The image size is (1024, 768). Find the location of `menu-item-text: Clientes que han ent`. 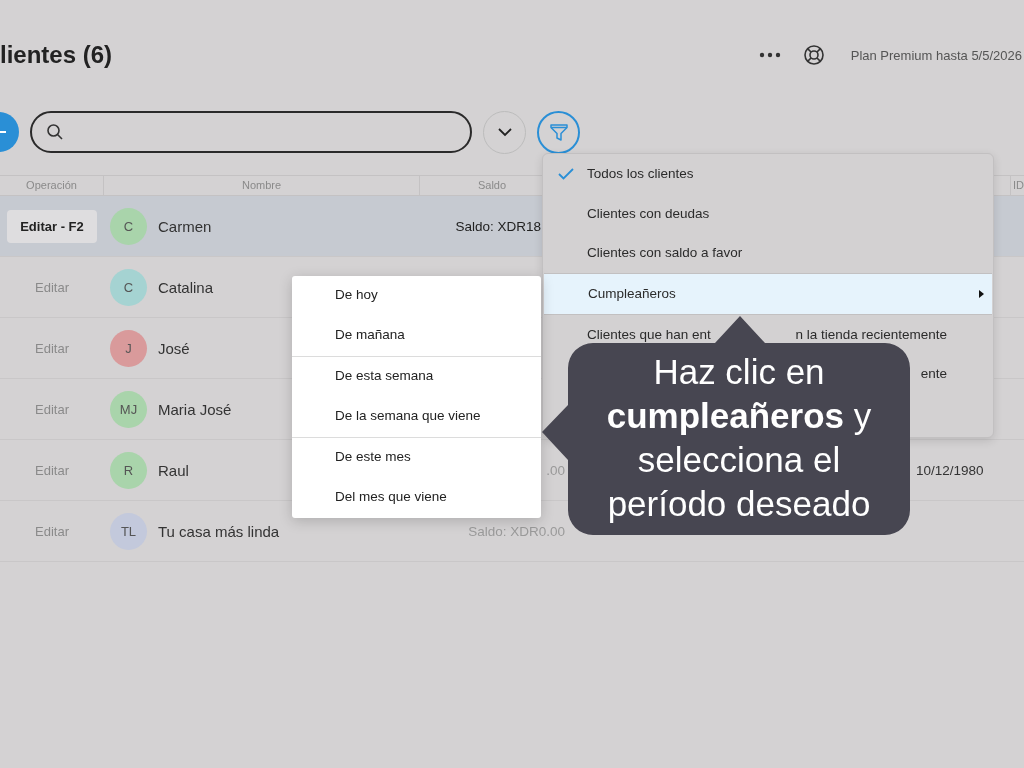

menu-item-text: Clientes que han ent is located at coordinates (649, 334).